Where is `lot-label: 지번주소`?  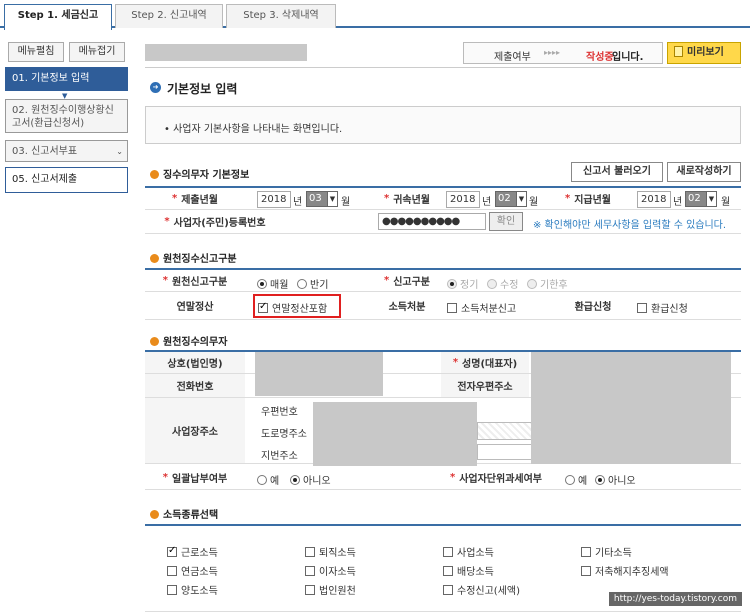
lot-label: 지번주소 is located at coordinates (279, 456).